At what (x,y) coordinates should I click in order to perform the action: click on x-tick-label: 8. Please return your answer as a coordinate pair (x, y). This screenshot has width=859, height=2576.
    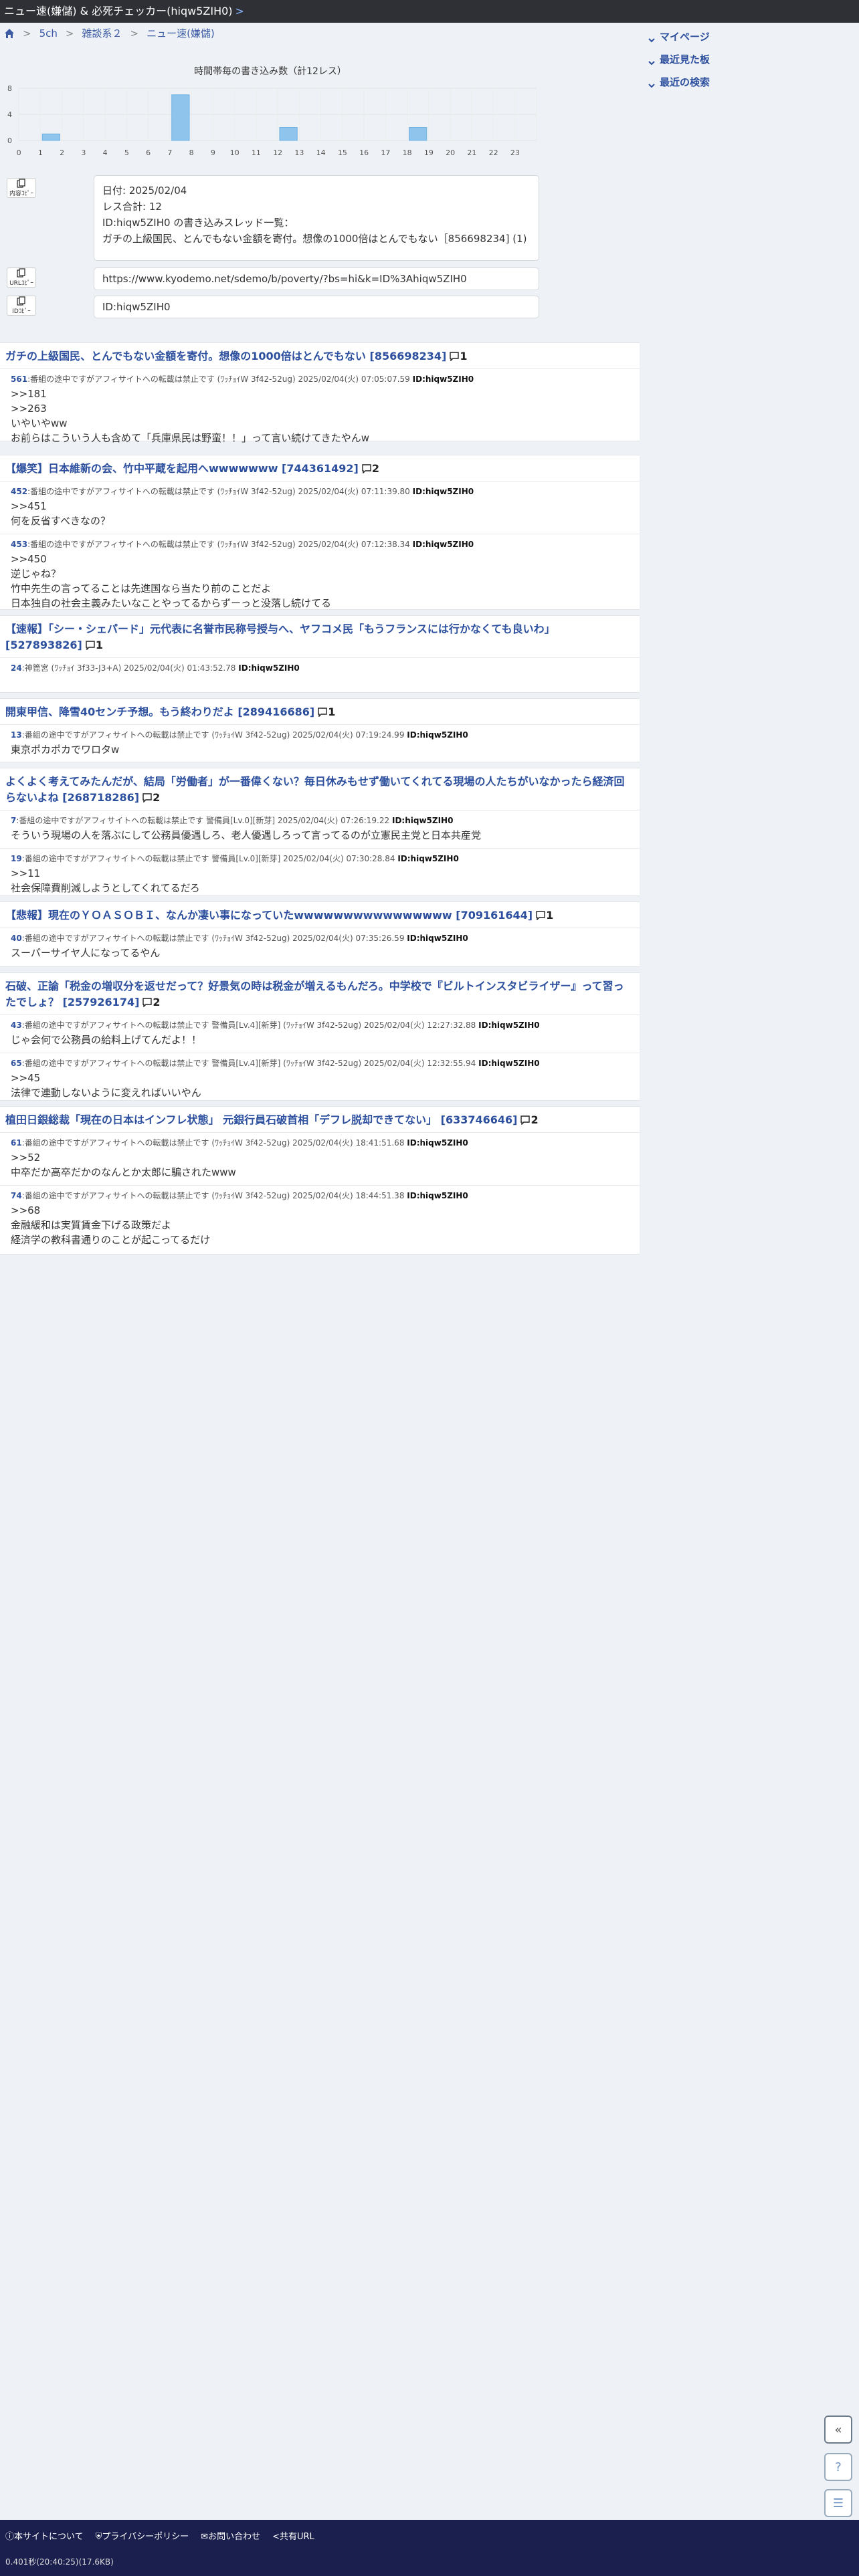
    Looking at the image, I should click on (191, 153).